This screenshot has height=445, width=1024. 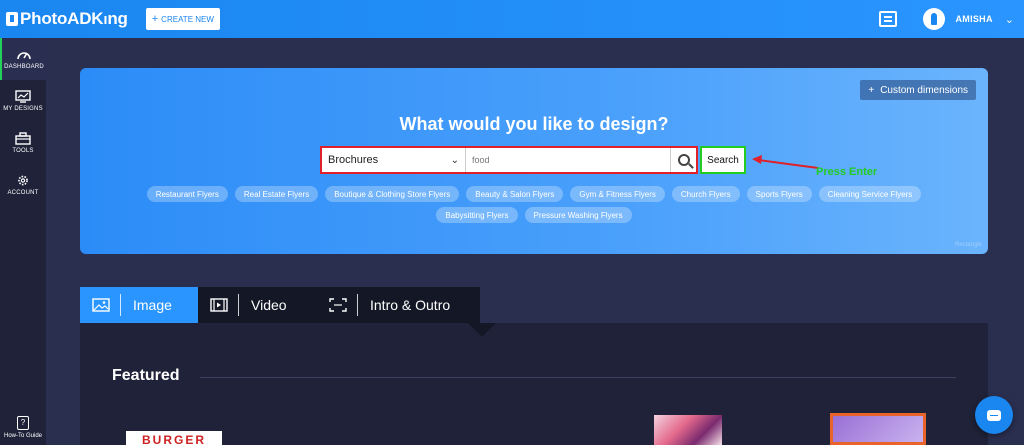 I want to click on sidebar-item-my-designs: MY DESIGNS, so click(x=23, y=101).